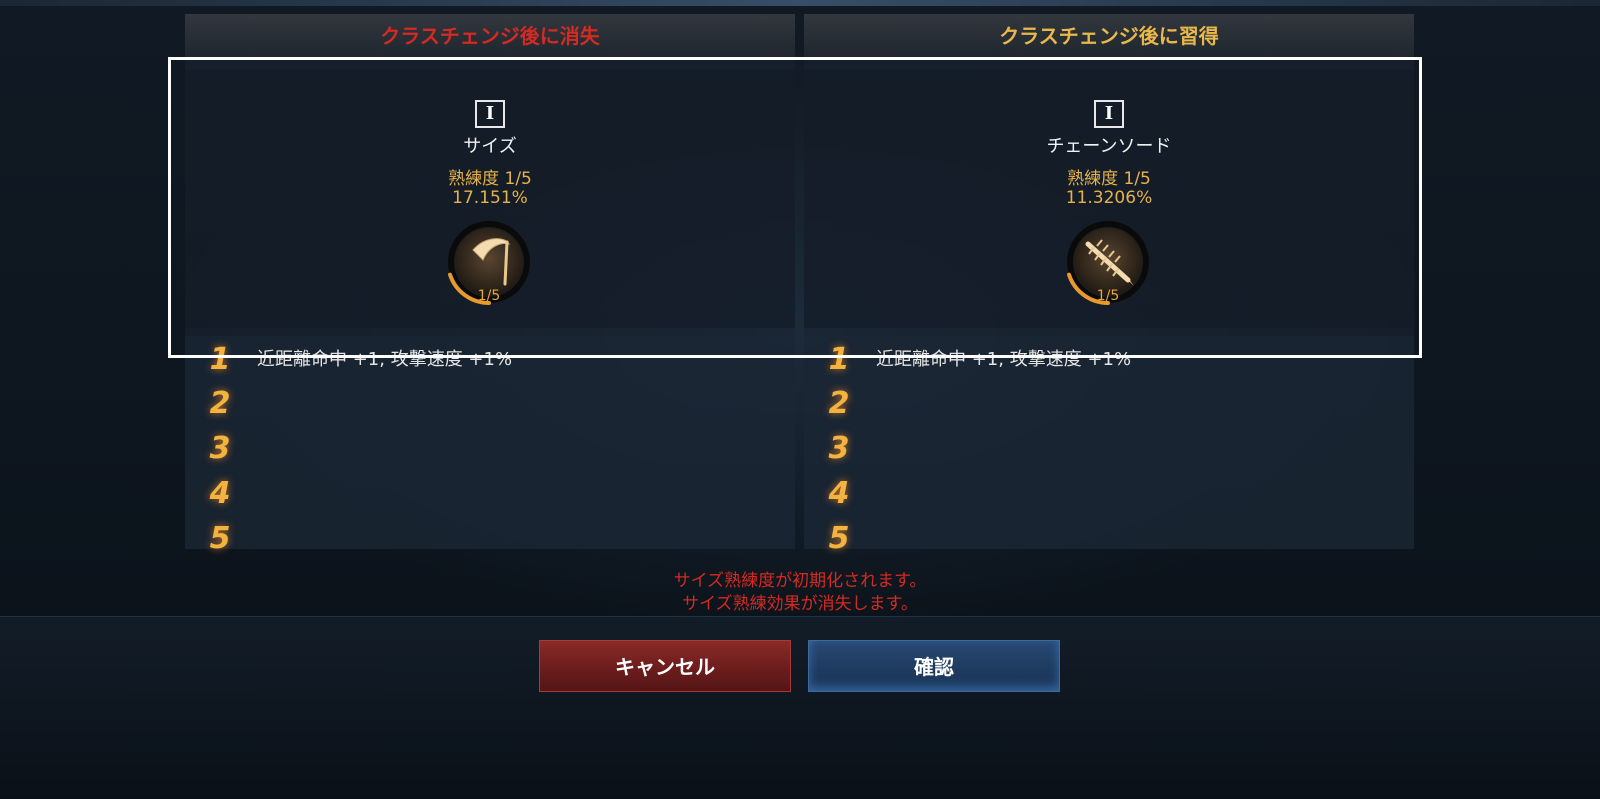  What do you see at coordinates (800, 3) in the screenshot?
I see `top-divider` at bounding box center [800, 3].